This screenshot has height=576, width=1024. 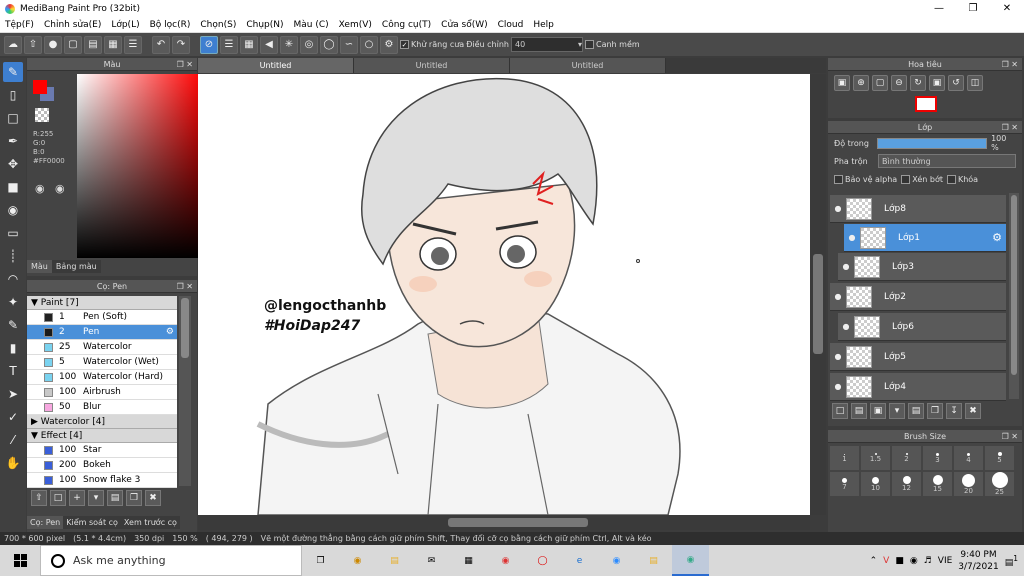 I want to click on menu-tools: Công cụ(T), so click(x=406, y=25).